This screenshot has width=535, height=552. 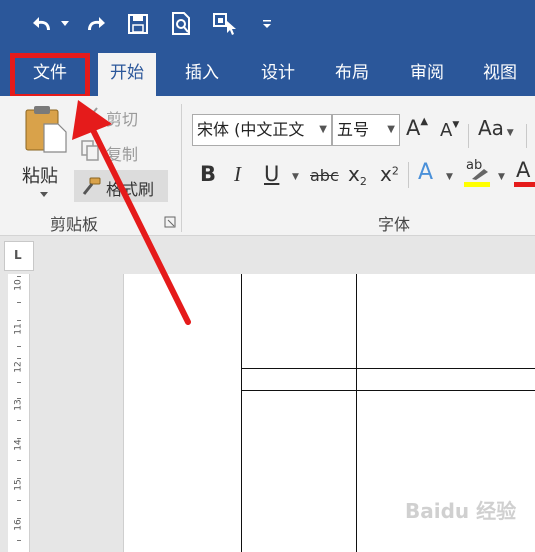 What do you see at coordinates (251, 129) in the screenshot?
I see `font-name-value: 宋体 (中文正文` at bounding box center [251, 129].